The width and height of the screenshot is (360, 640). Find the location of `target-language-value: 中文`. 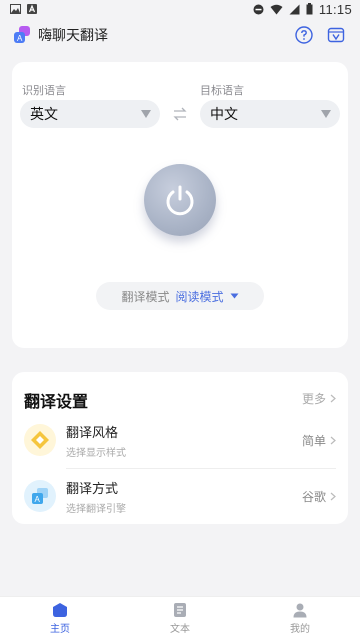

target-language-value: 中文 is located at coordinates (224, 115).